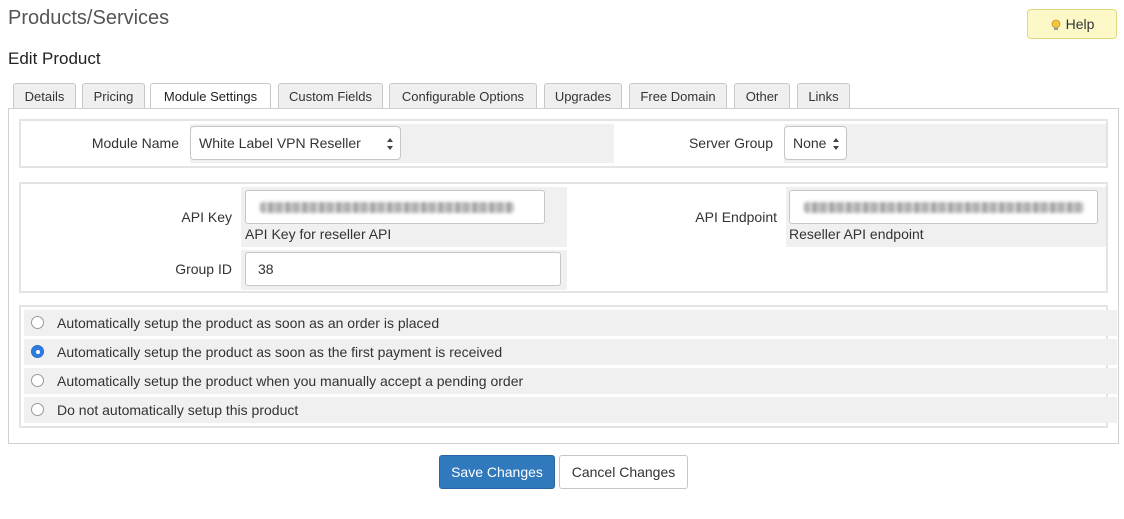 The image size is (1124, 519). What do you see at coordinates (1080, 24) in the screenshot?
I see `help-label: Help` at bounding box center [1080, 24].